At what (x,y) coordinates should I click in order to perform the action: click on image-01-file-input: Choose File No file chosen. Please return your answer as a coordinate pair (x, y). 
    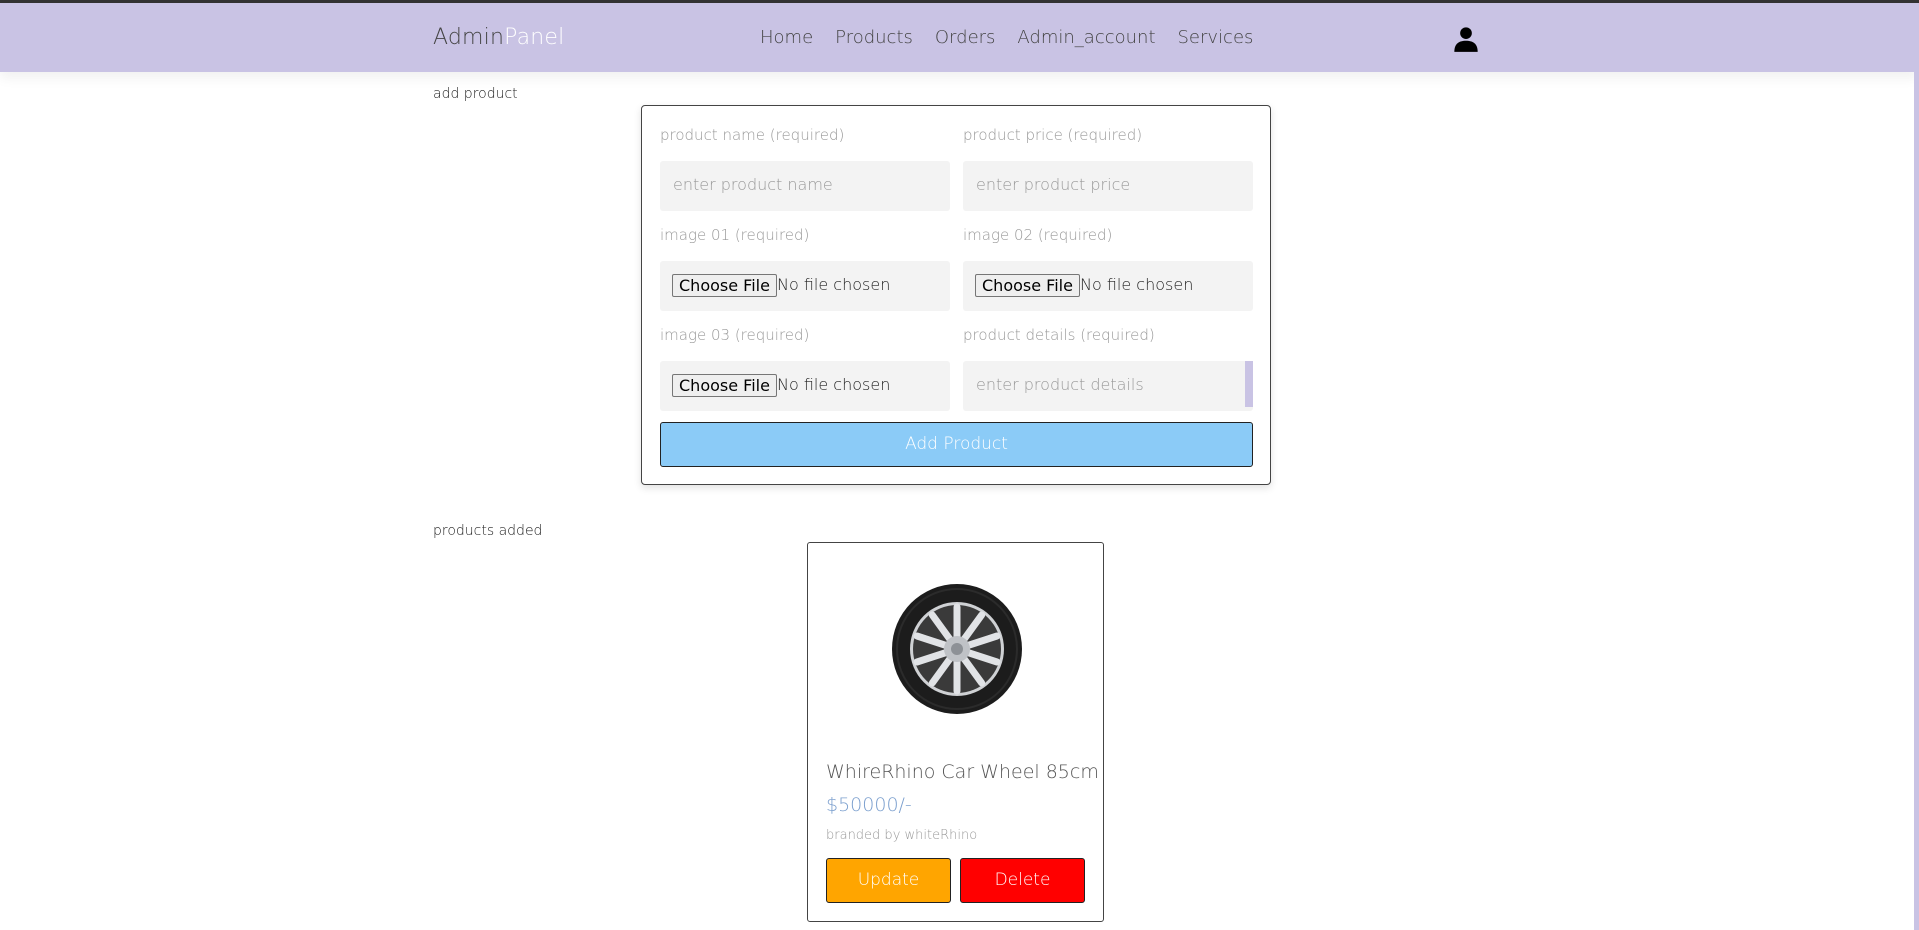
    Looking at the image, I should click on (805, 286).